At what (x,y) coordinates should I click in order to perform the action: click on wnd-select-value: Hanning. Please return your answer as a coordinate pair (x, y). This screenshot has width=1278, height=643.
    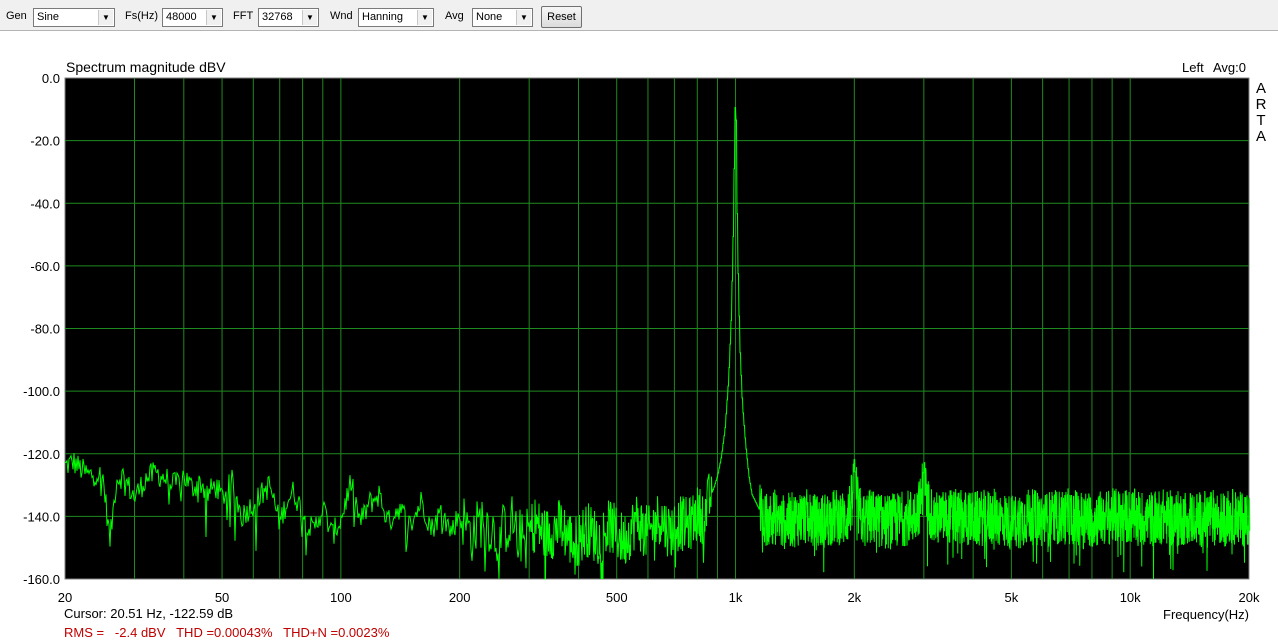
    Looking at the image, I should click on (382, 17).